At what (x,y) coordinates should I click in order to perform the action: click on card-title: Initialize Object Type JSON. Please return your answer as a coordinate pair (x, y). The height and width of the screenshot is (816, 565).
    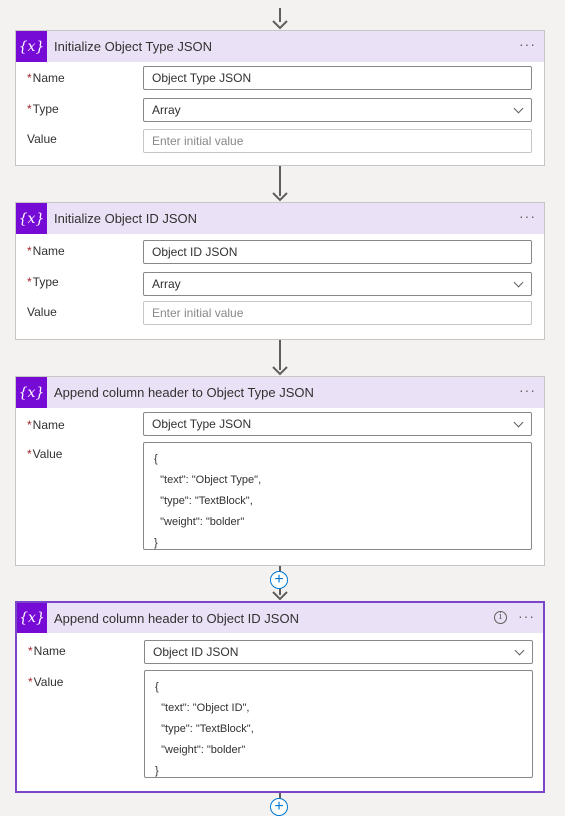
    Looking at the image, I should click on (133, 46).